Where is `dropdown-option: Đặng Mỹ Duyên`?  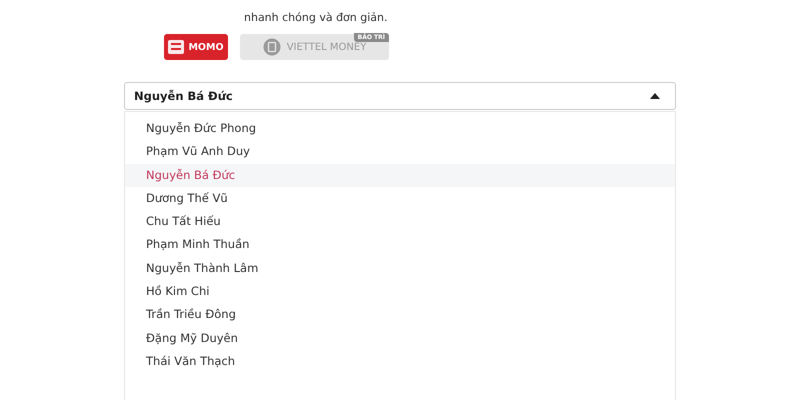 dropdown-option: Đặng Mỹ Duyên is located at coordinates (400, 338).